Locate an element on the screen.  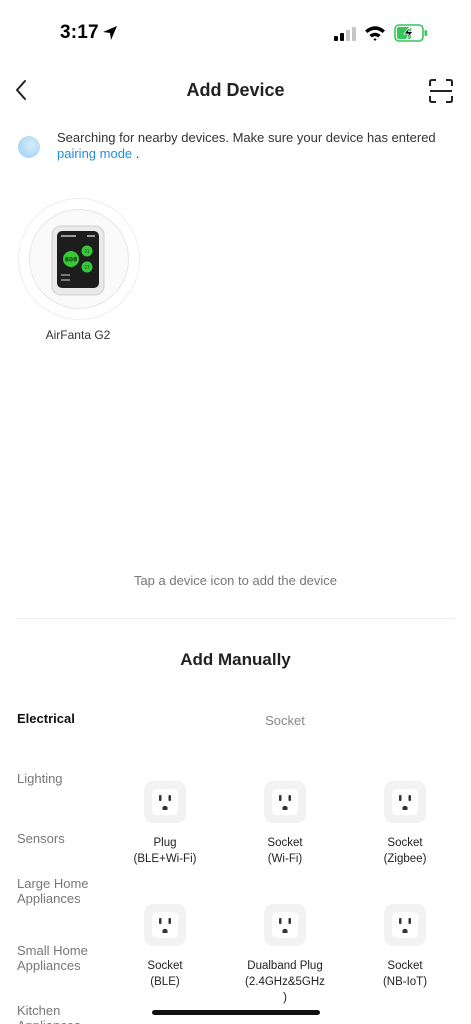
tap-hint: Tap a device icon to add the device is located at coordinates (235, 580).